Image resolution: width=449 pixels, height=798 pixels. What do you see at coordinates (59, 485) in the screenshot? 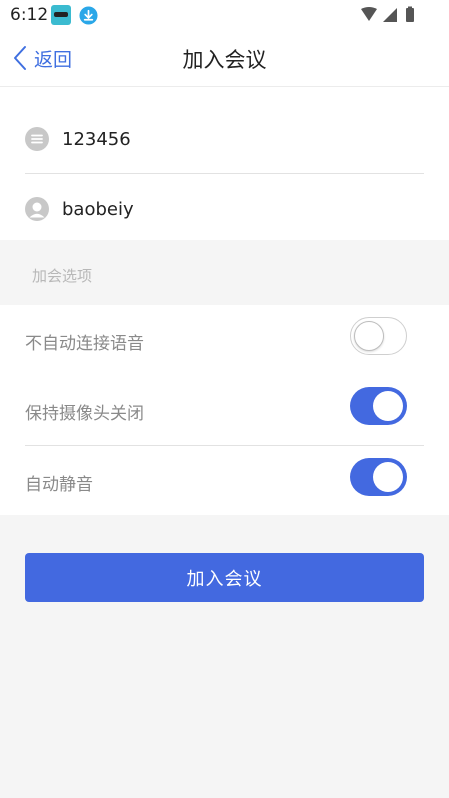
I see `option-label: 自动静音` at bounding box center [59, 485].